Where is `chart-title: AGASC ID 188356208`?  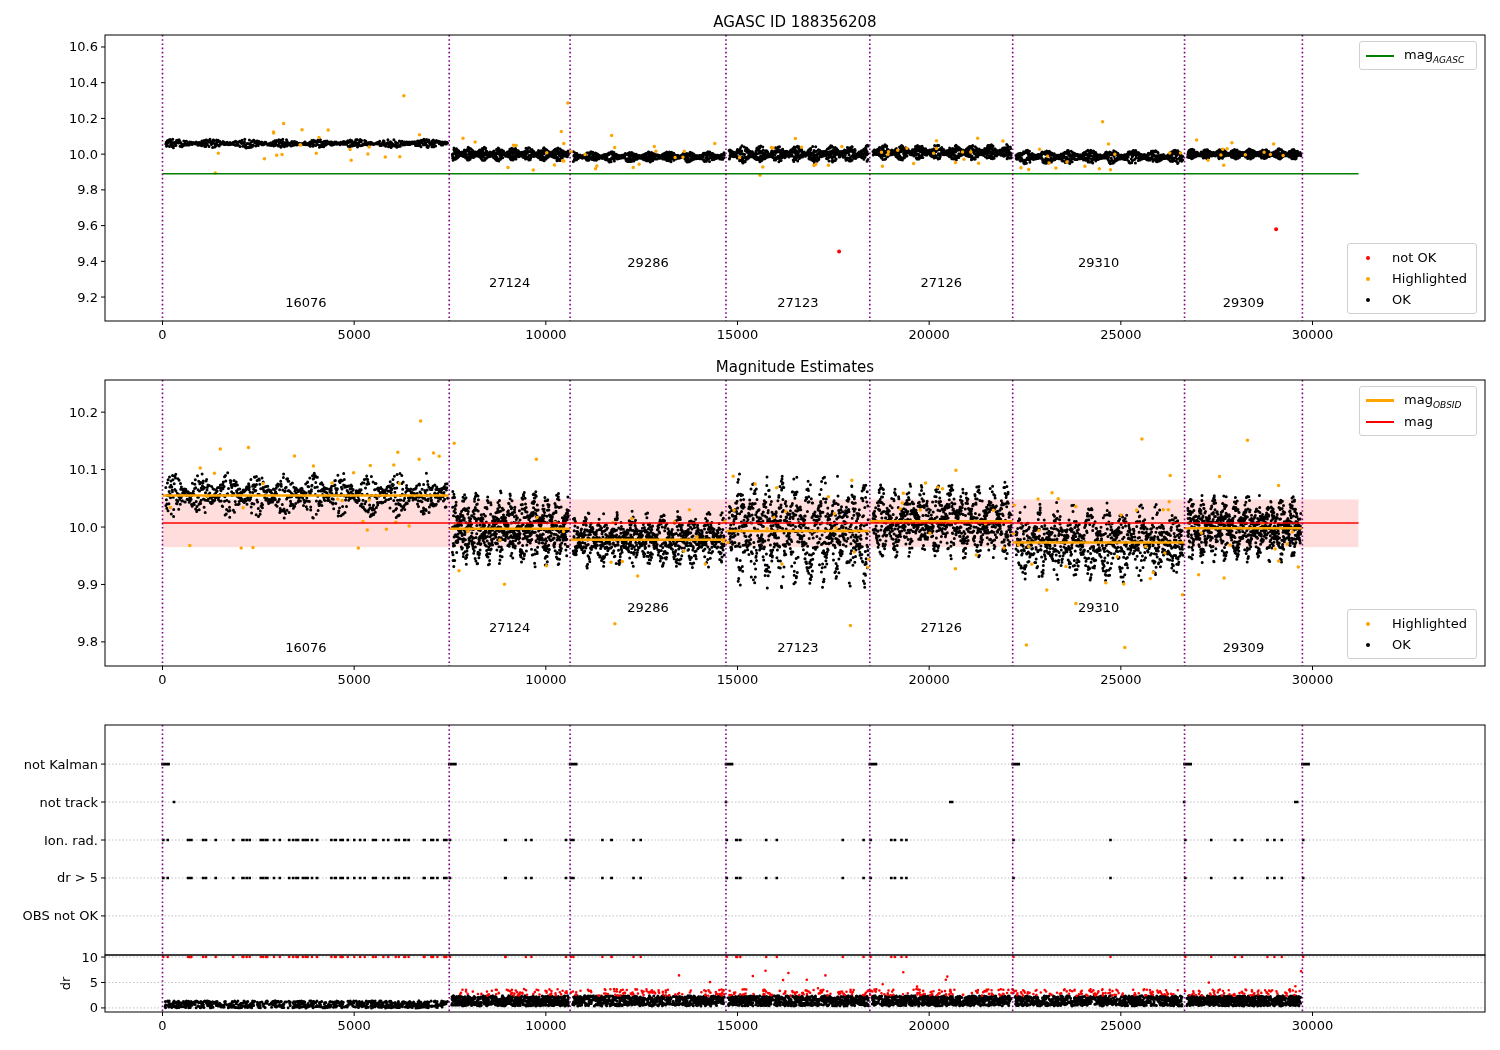 chart-title: AGASC ID 188356208 is located at coordinates (795, 22).